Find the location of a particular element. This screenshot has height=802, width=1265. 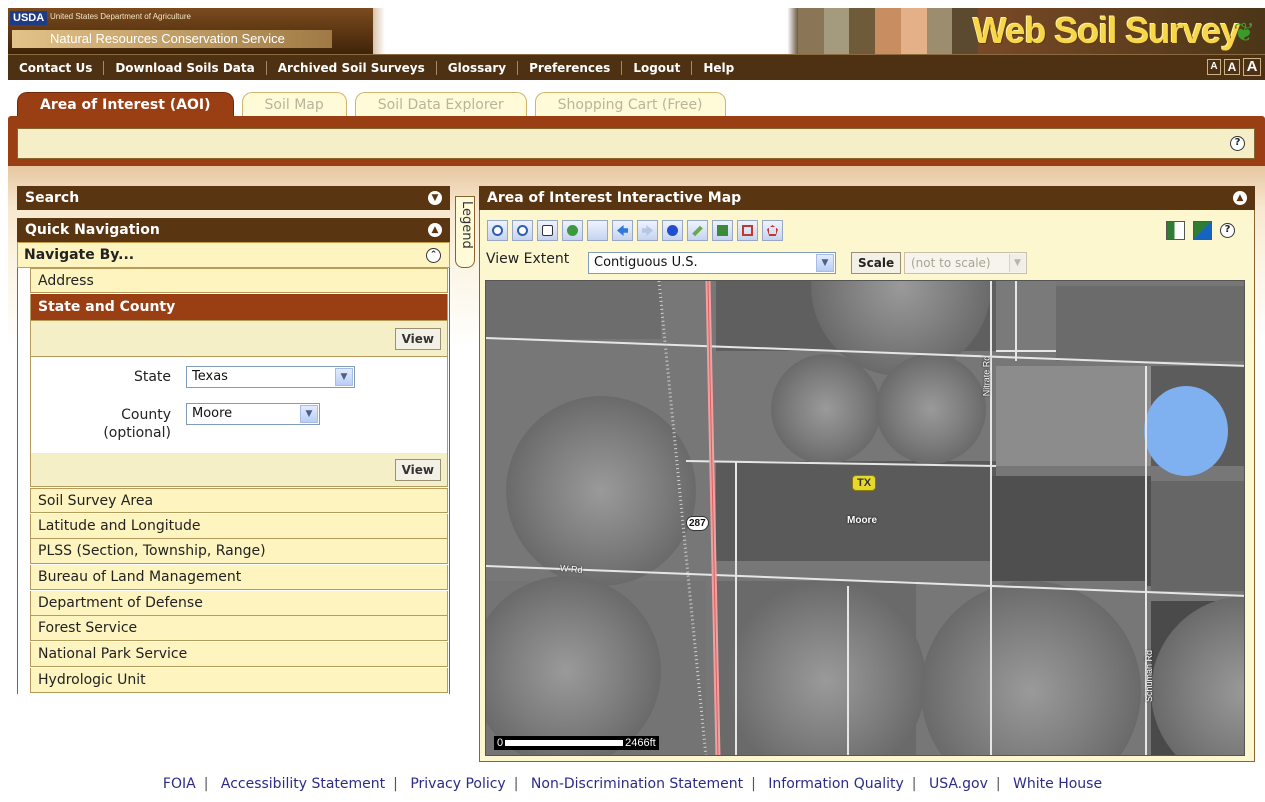

nav-item-address: Address is located at coordinates (239, 280).